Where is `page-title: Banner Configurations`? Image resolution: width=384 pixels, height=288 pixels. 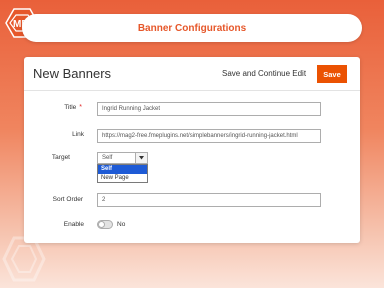 page-title: Banner Configurations is located at coordinates (192, 28).